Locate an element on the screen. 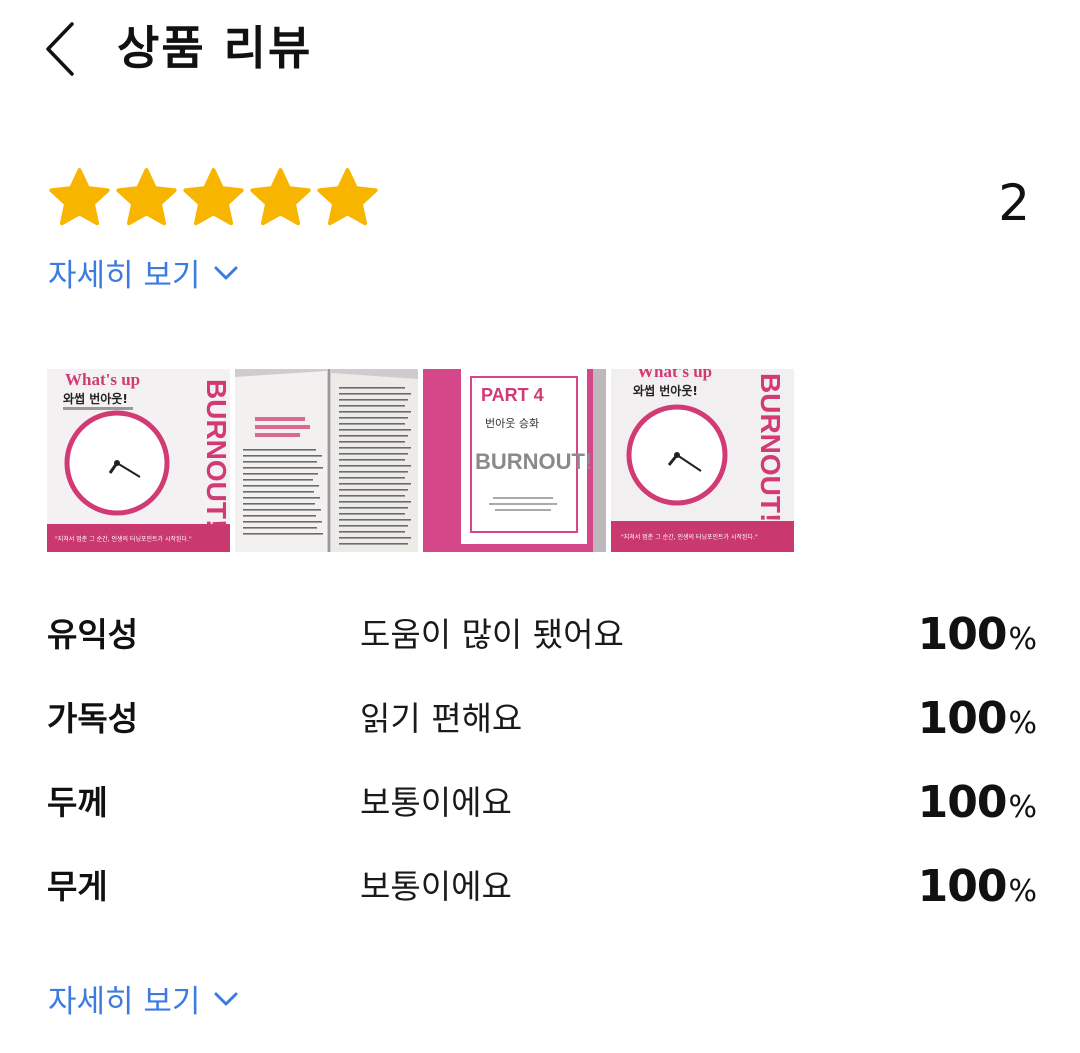 Image resolution: width=1080 pixels, height=1053 pixels. cover2-title: What's up is located at coordinates (674, 375).